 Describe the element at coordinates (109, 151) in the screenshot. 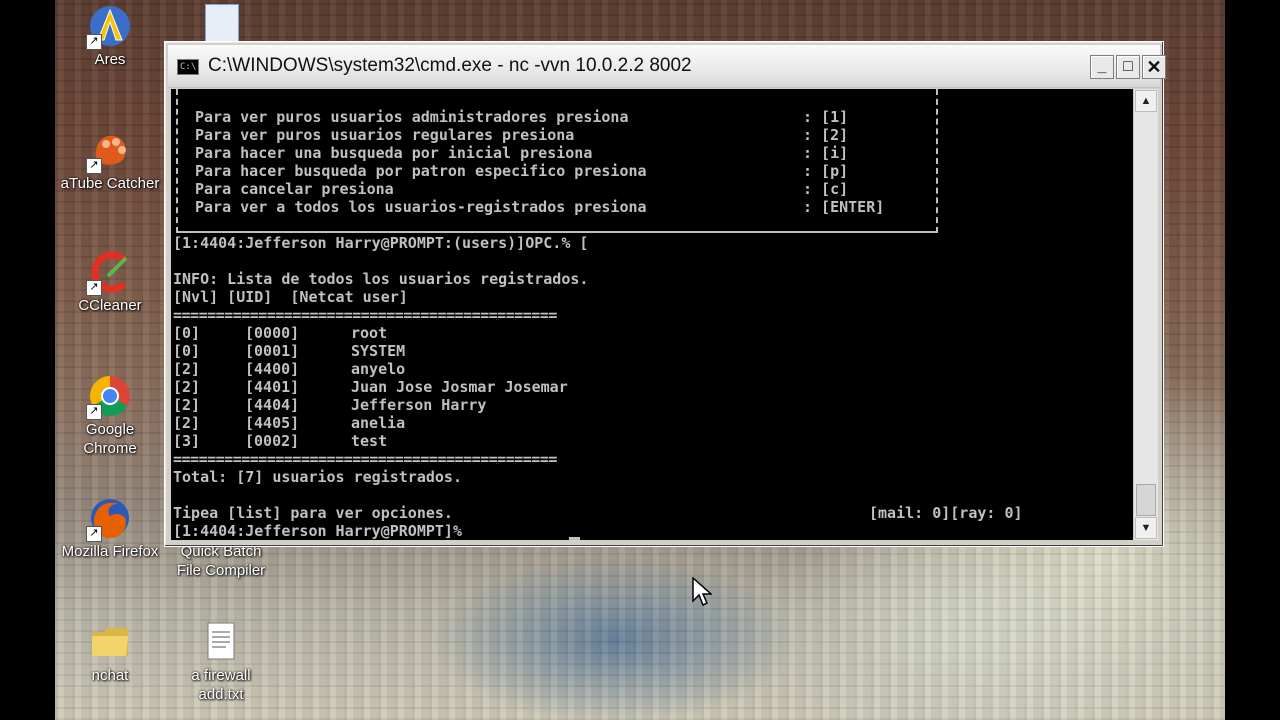

I see `atube-catcher-icon: ↗` at that location.